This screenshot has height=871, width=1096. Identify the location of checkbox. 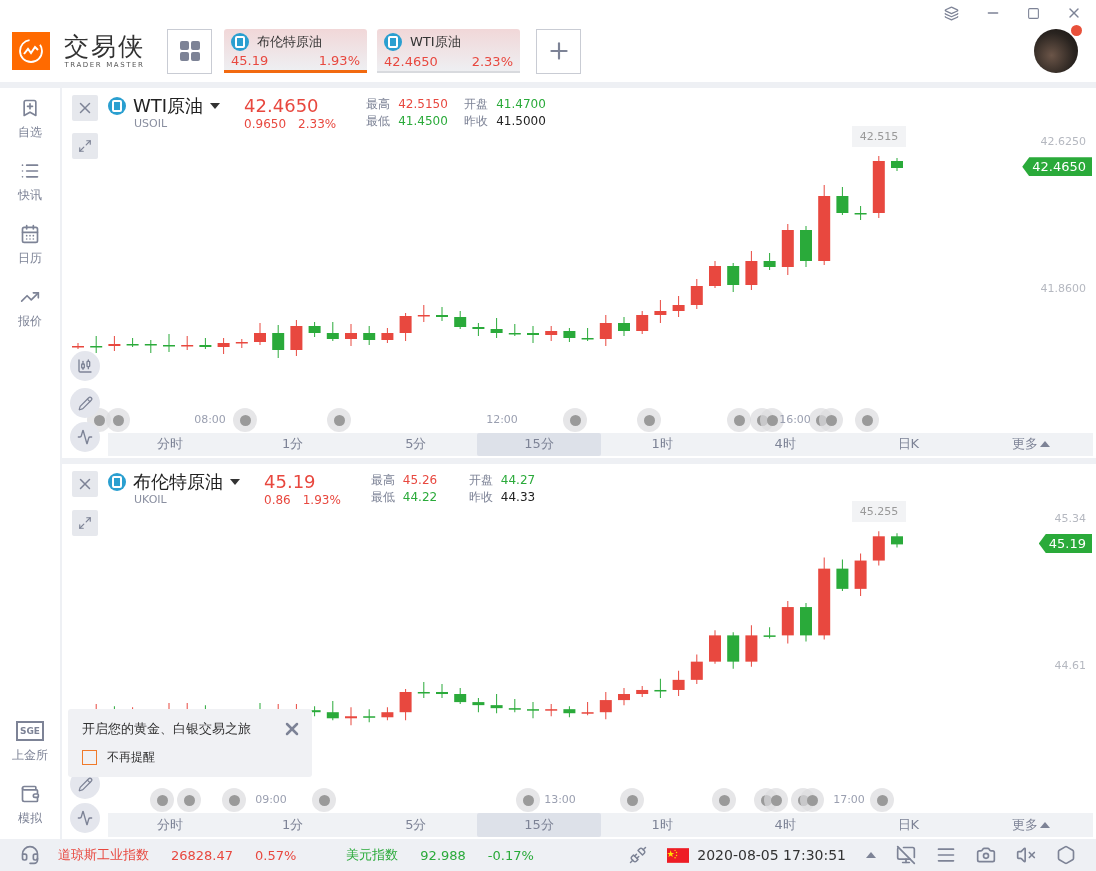
(89, 757).